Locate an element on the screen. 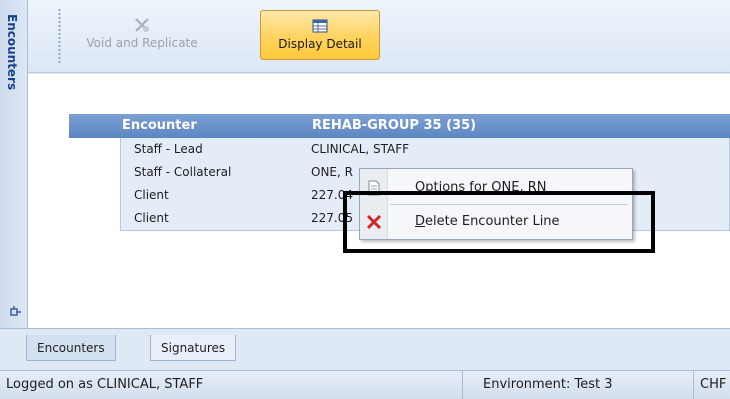 This screenshot has width=730, height=399. status-environment: Environment: Test 3 is located at coordinates (577, 385).